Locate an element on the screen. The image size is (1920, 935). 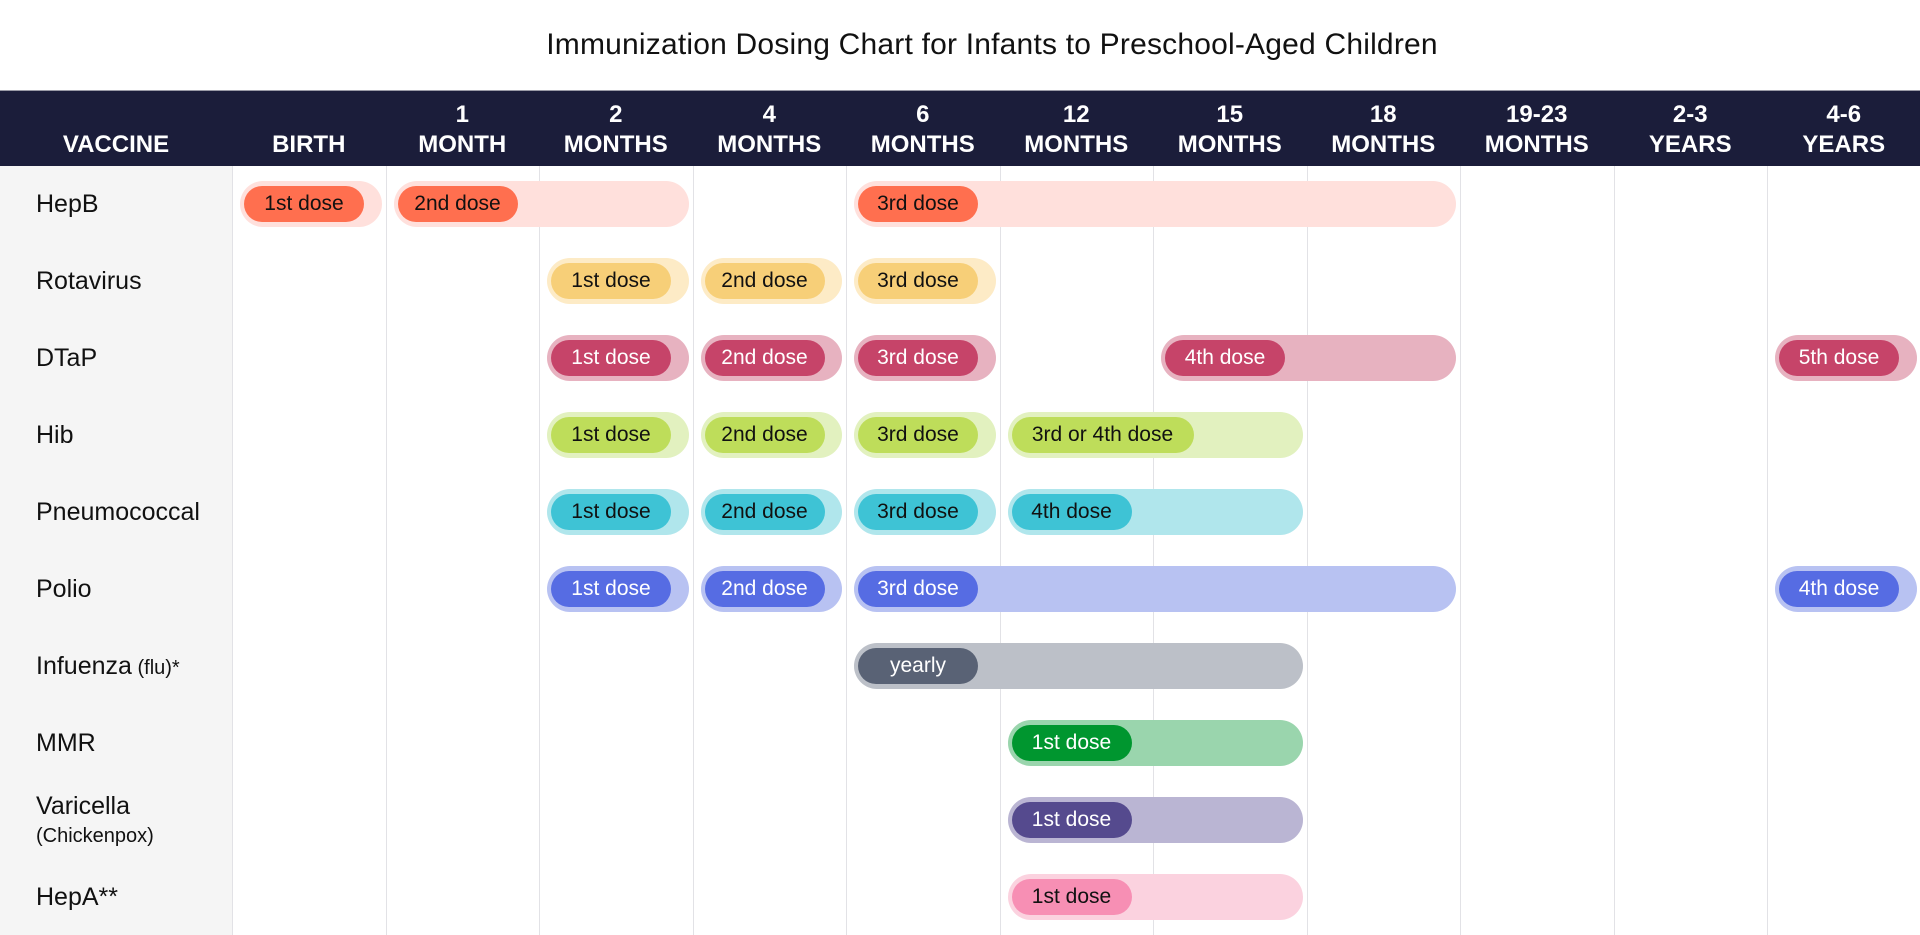
header-column-bottom: MONTH is located at coordinates (462, 144).